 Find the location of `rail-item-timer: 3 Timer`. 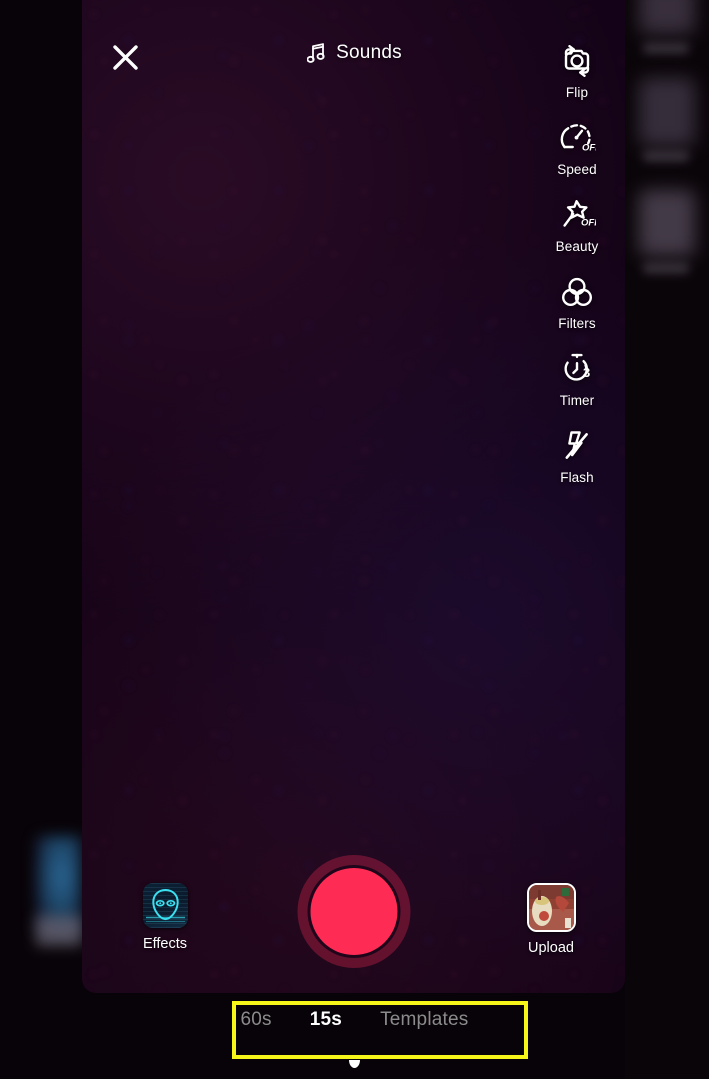

rail-item-timer: 3 Timer is located at coordinates (577, 378).